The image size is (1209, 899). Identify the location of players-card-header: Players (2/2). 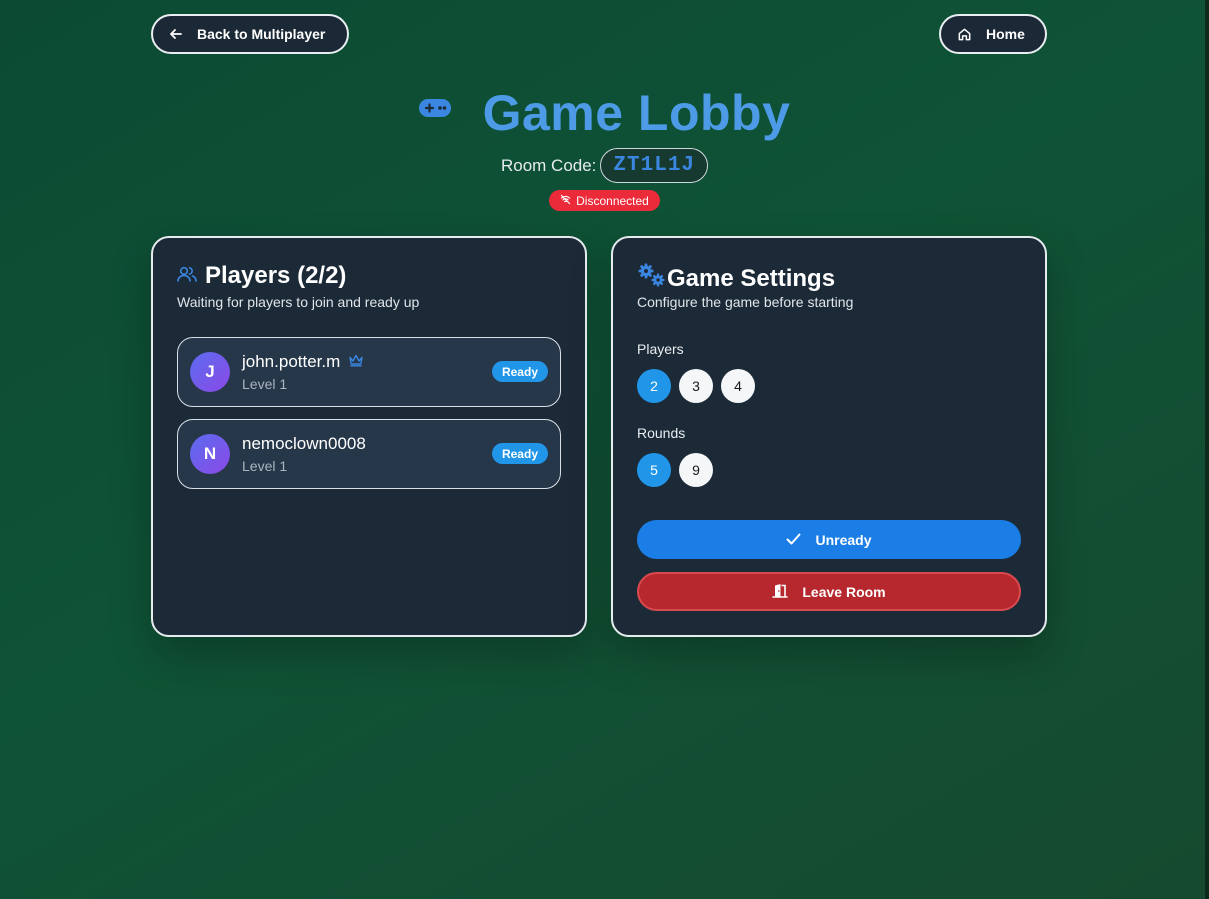
(261, 276).